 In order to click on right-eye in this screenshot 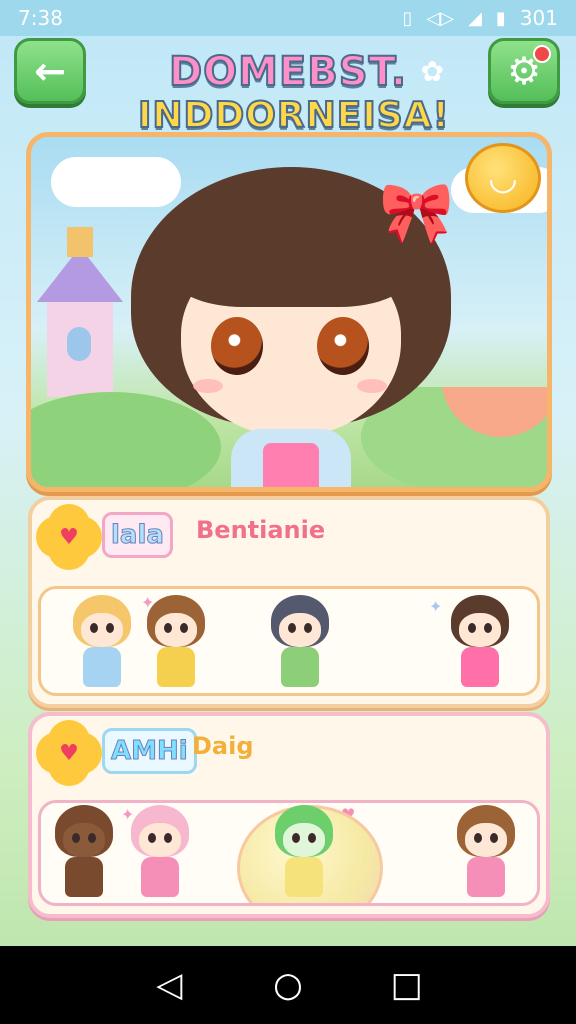, I will do `click(343, 346)`.